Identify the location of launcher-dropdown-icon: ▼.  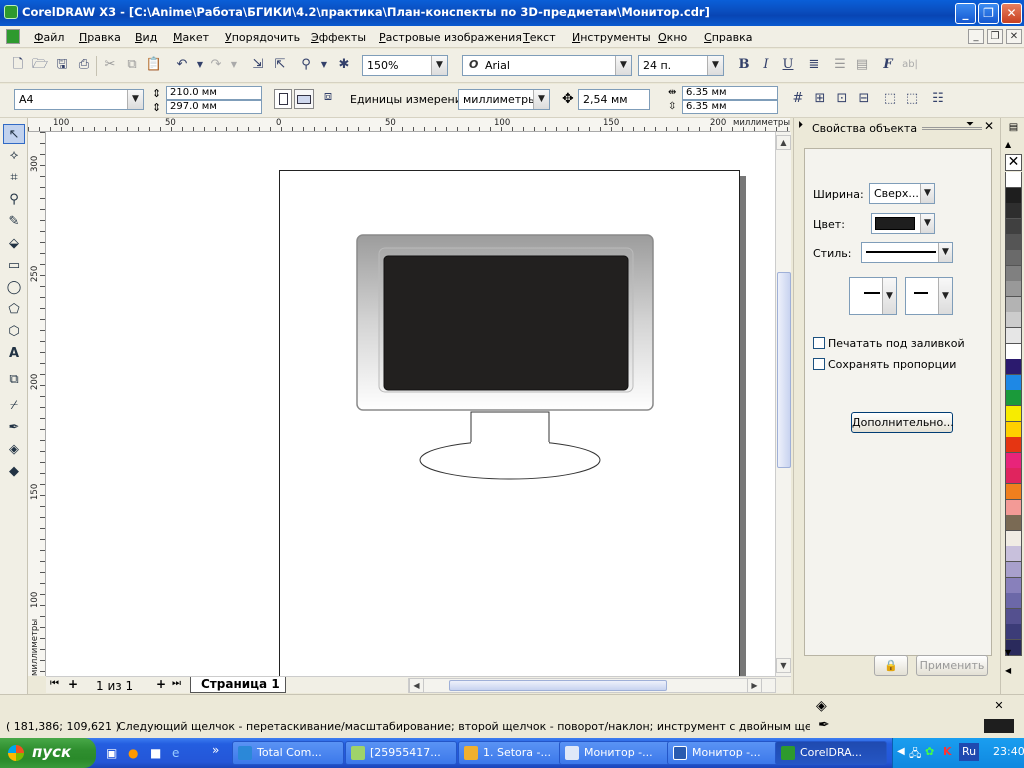
(324, 65).